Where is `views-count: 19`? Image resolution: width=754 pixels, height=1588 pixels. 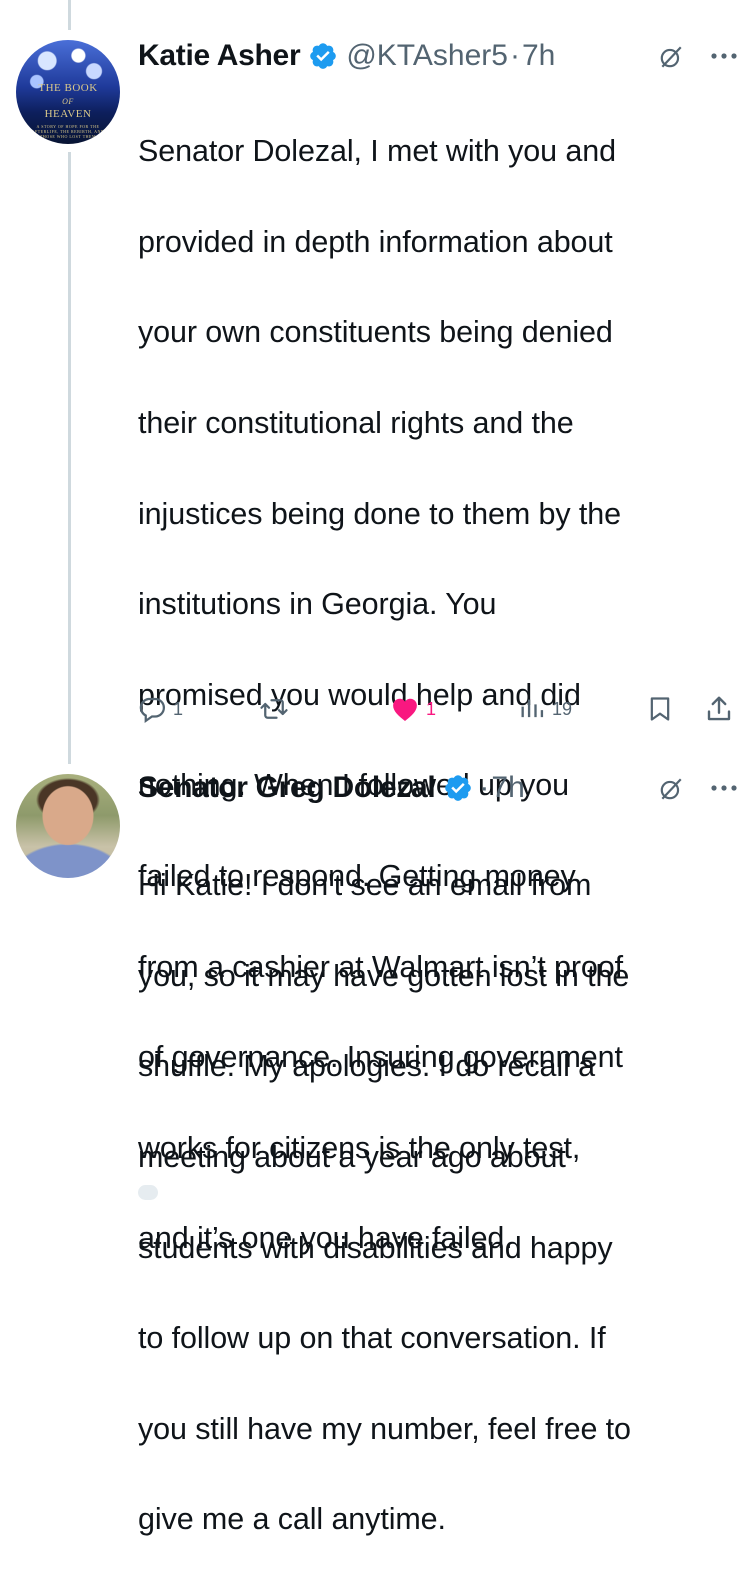
views-count: 19 is located at coordinates (562, 708).